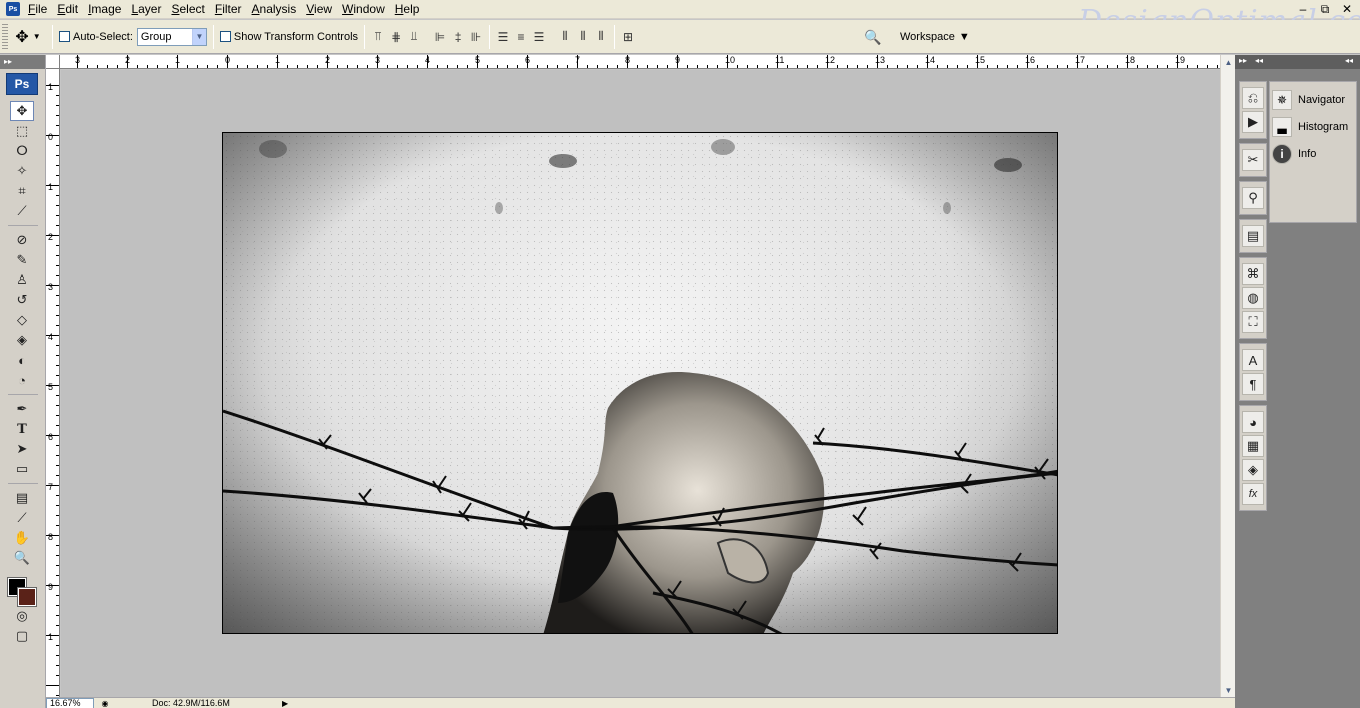  What do you see at coordinates (1347, 9) in the screenshot?
I see `close-button: ✕` at bounding box center [1347, 9].